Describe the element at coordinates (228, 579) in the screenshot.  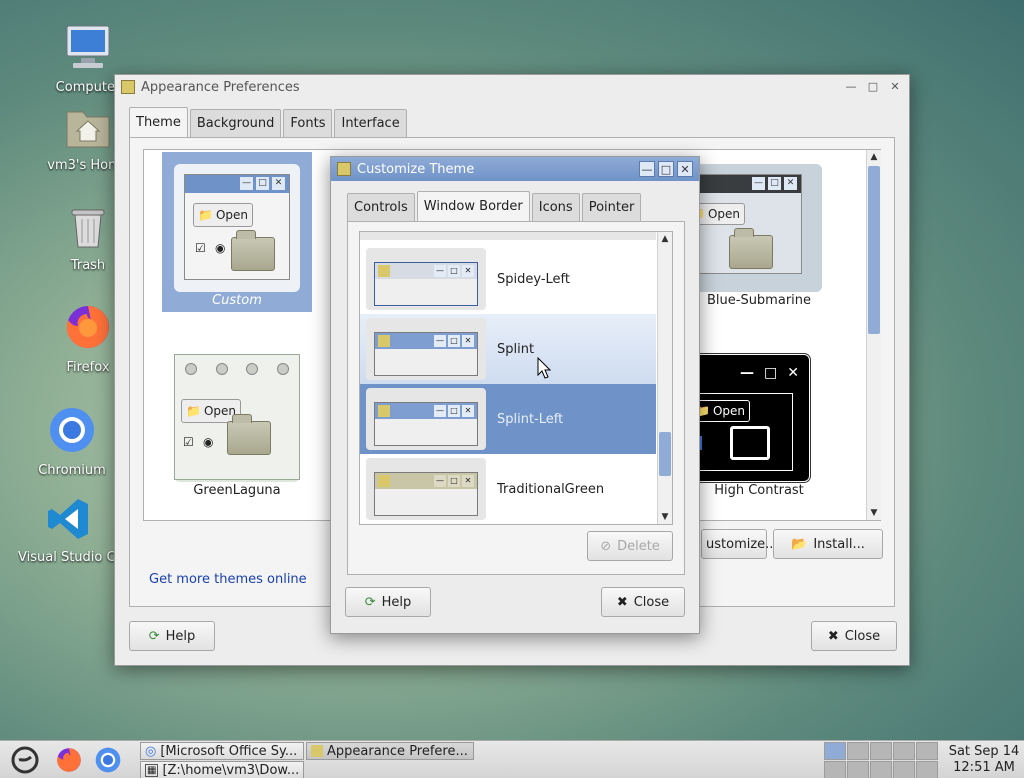
I see `get-more-themes-link: Get more themes online` at that location.